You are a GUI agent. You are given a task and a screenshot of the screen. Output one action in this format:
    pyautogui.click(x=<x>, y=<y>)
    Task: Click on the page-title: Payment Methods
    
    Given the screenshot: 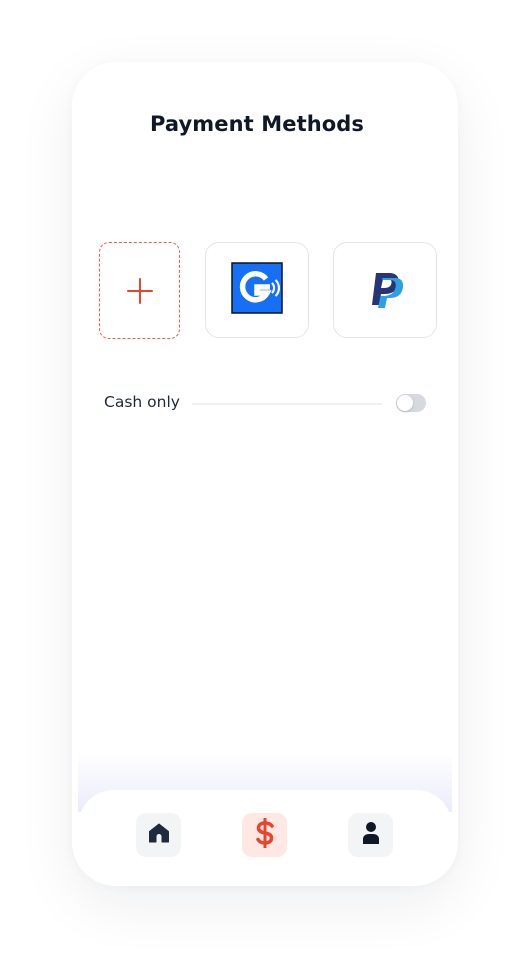 What is the action you would take?
    pyautogui.click(x=257, y=124)
    